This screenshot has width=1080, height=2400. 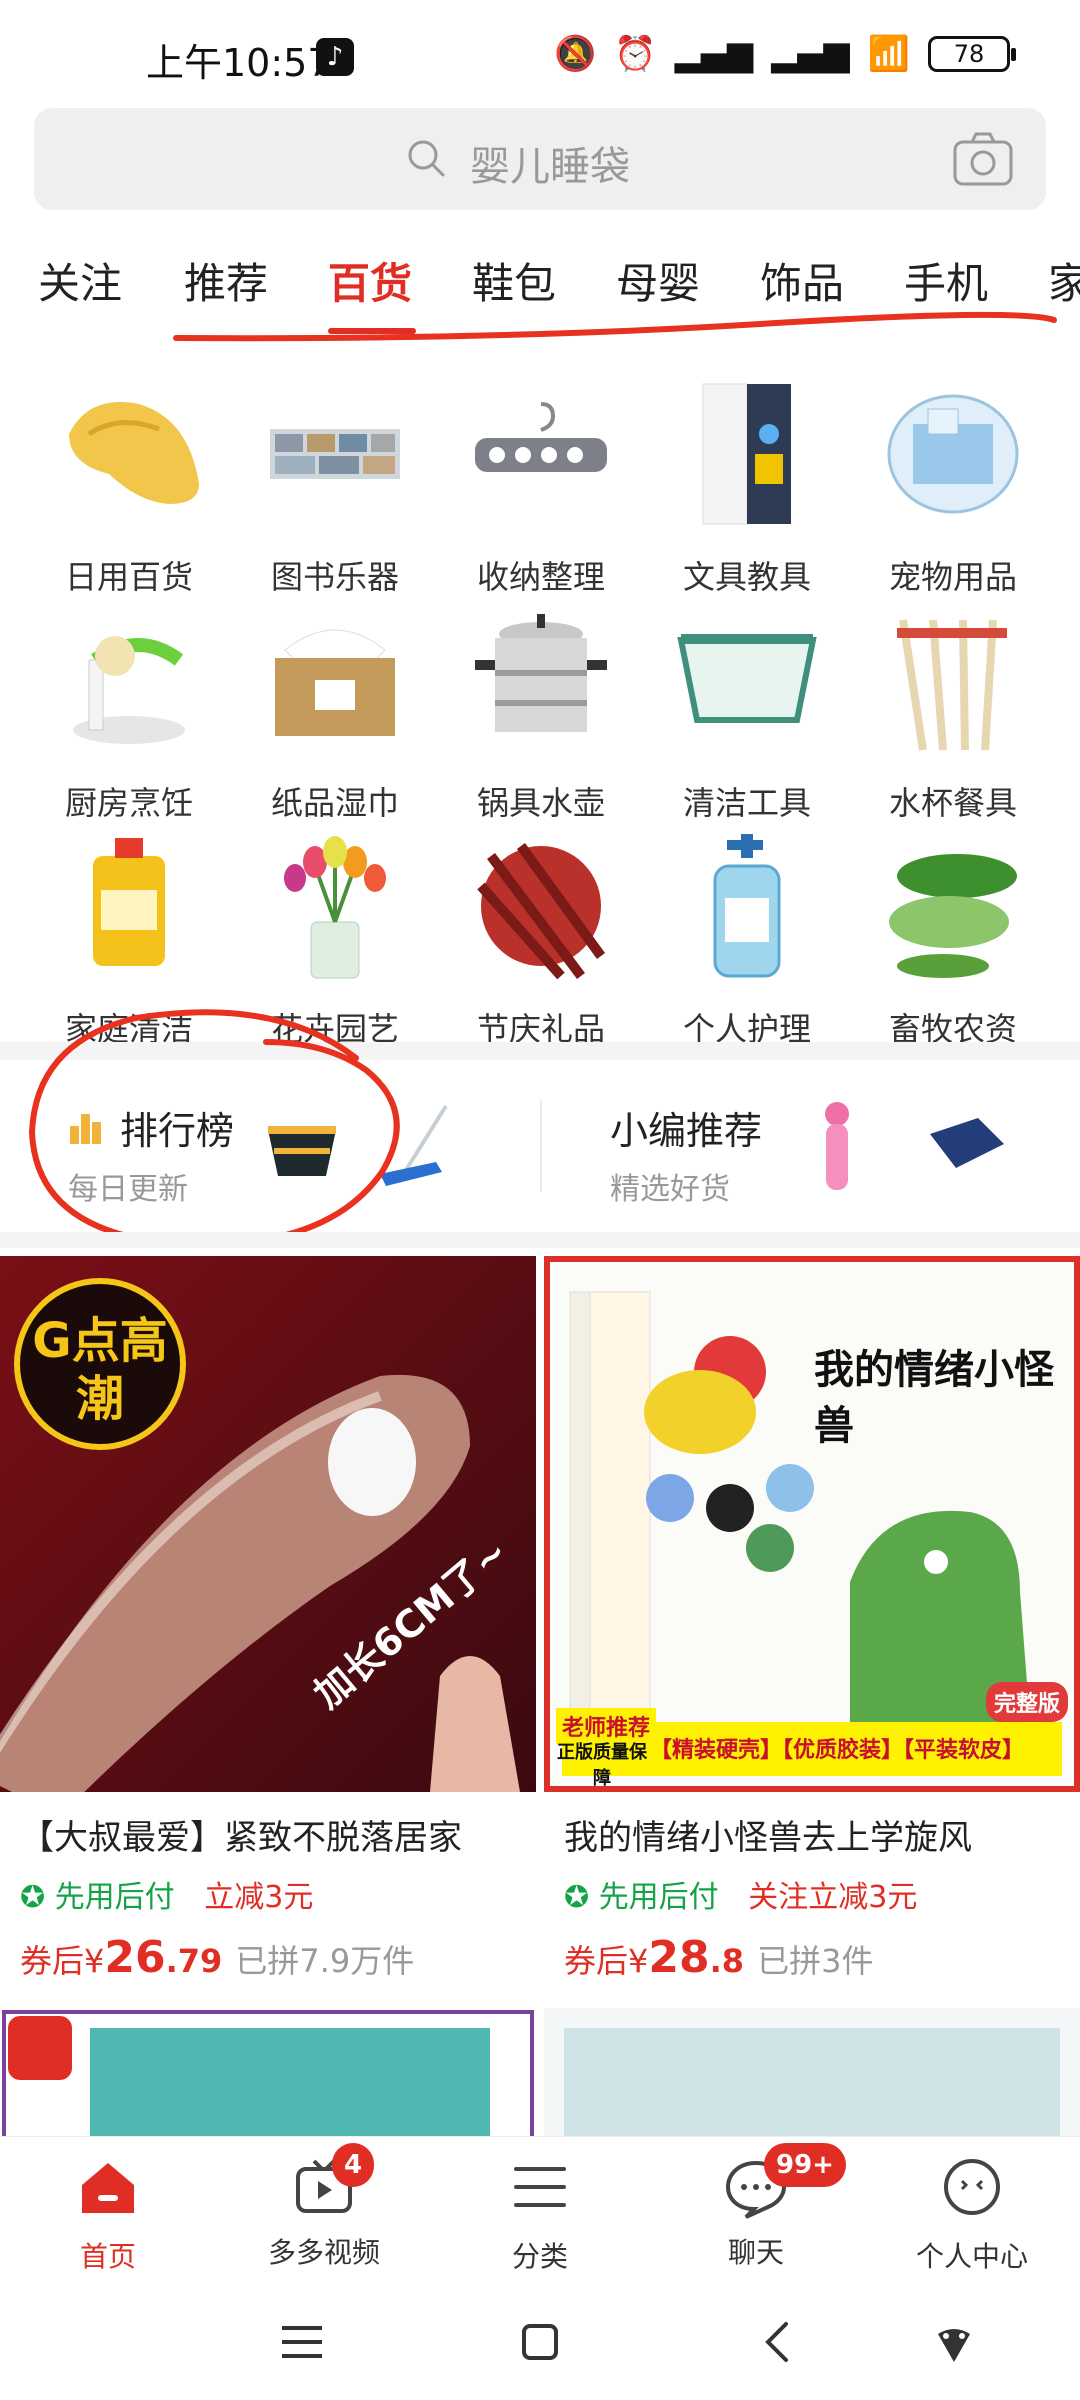 What do you see at coordinates (370, 280) in the screenshot?
I see `tab-baihuo: 百货` at bounding box center [370, 280].